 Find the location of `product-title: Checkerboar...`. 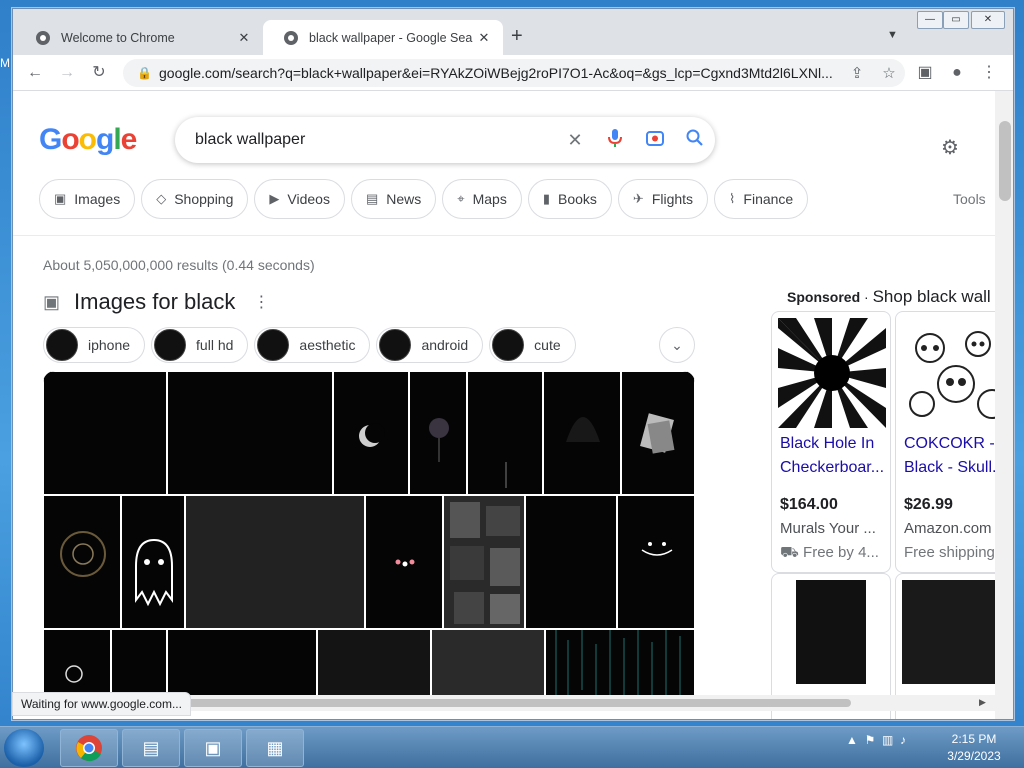

product-title: Checkerboar... is located at coordinates (834, 468).